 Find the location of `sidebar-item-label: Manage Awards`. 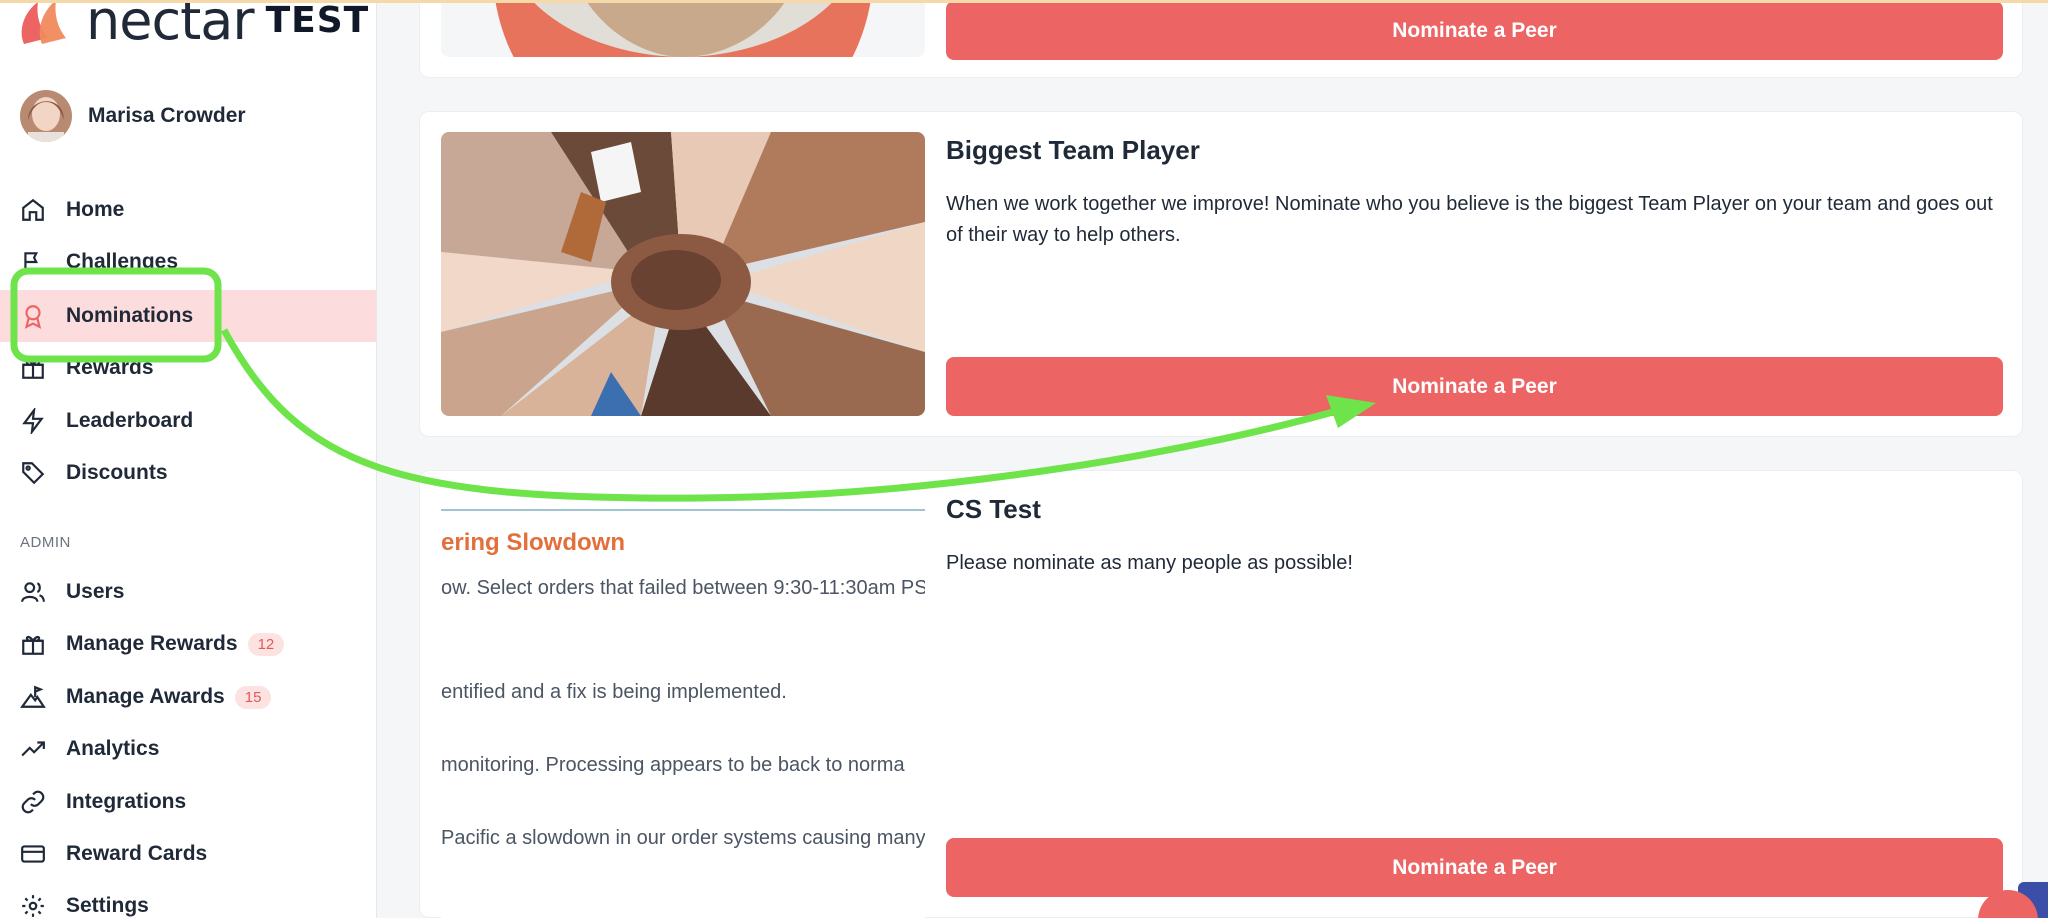

sidebar-item-label: Manage Awards is located at coordinates (145, 696).